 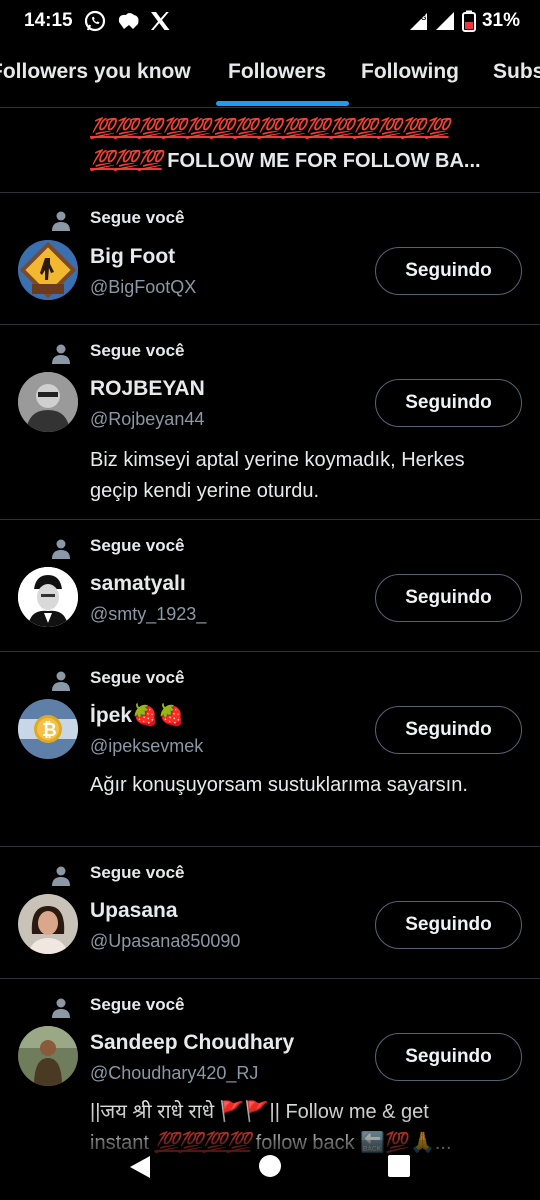 I want to click on user-handle: @BigFootQX, so click(x=143, y=287).